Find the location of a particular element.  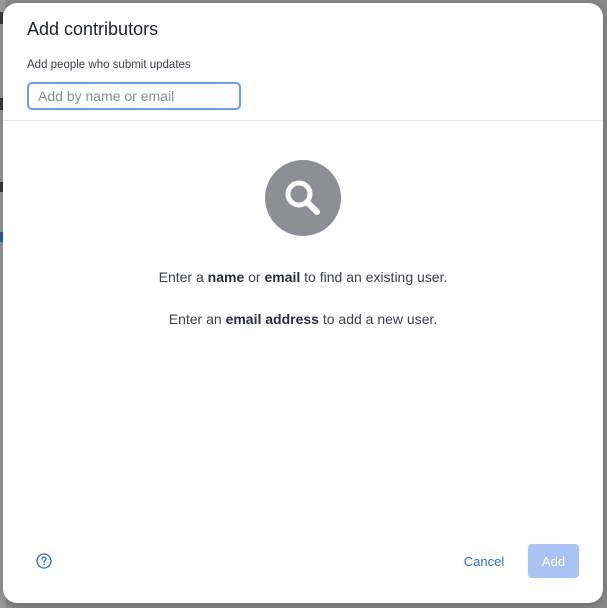

add-button: Add is located at coordinates (553, 561).